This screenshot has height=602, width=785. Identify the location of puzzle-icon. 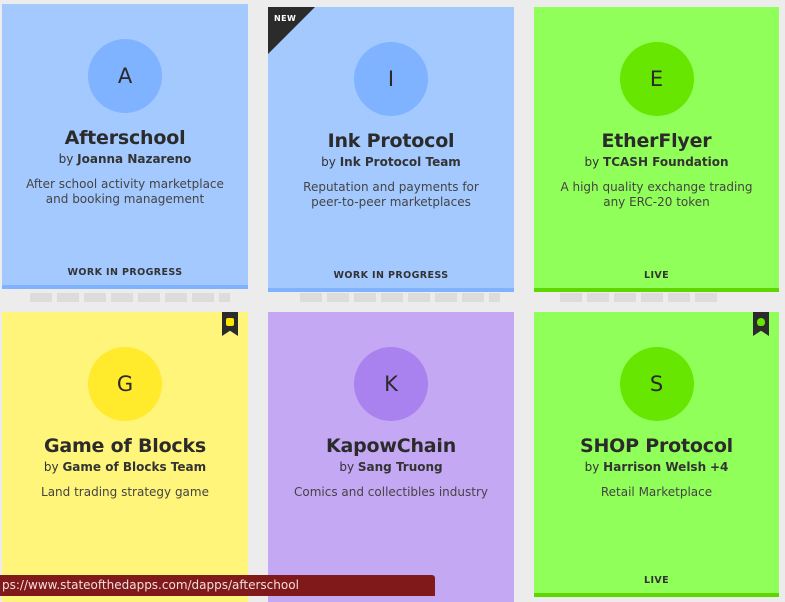
(230, 324).